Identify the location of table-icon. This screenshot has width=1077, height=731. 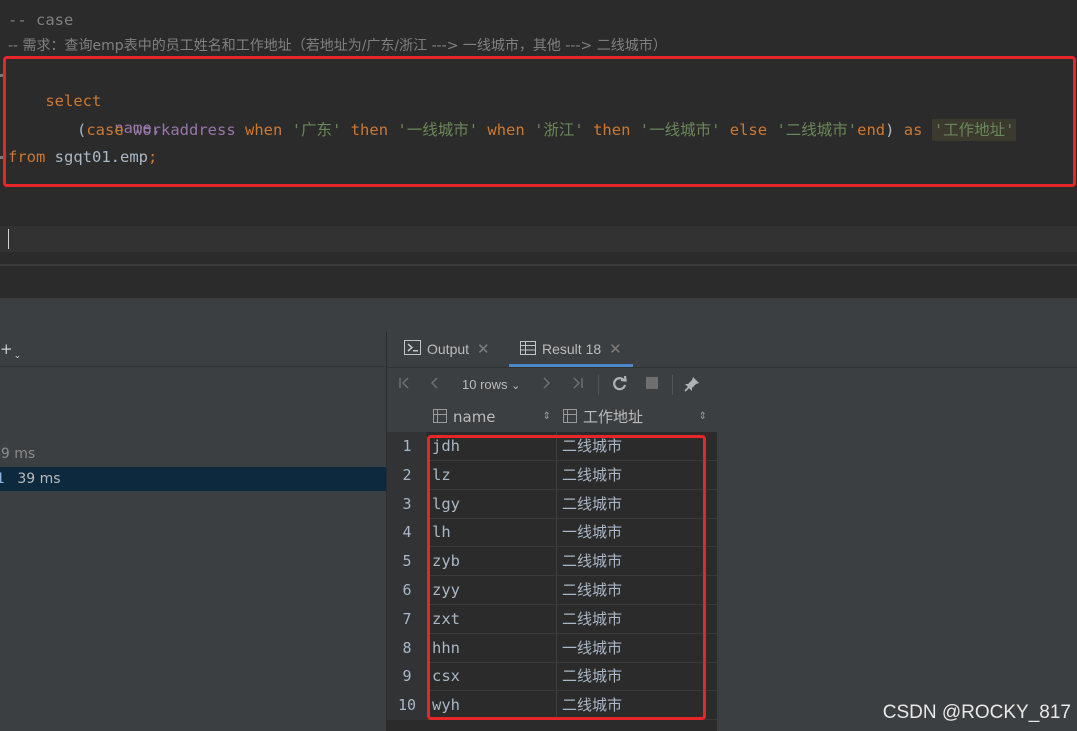
(528, 350).